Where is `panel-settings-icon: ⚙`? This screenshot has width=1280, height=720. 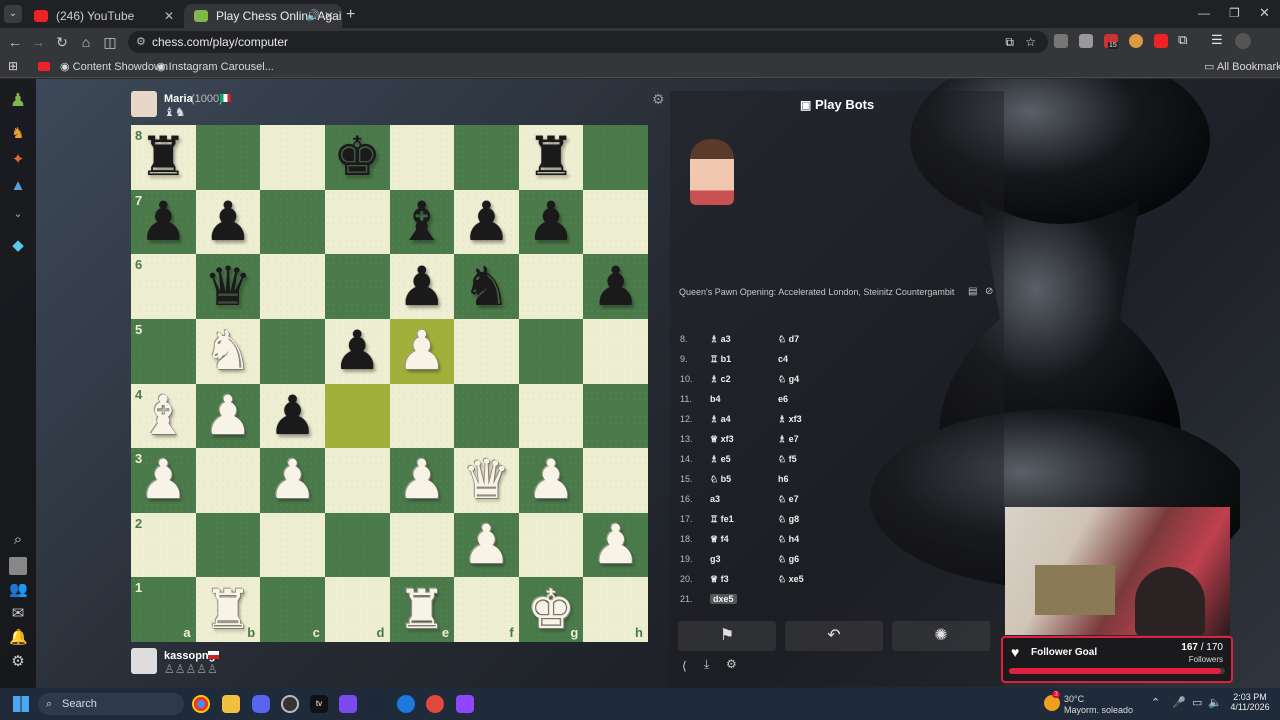 panel-settings-icon: ⚙ is located at coordinates (731, 664).